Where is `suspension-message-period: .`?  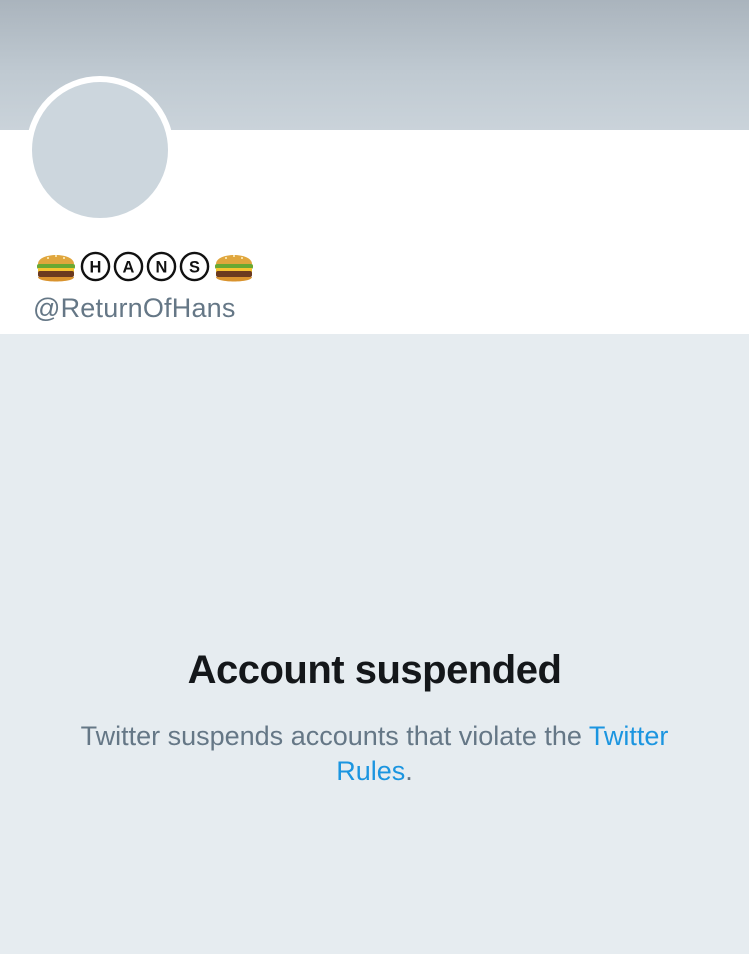
suspension-message-period: . is located at coordinates (409, 771).